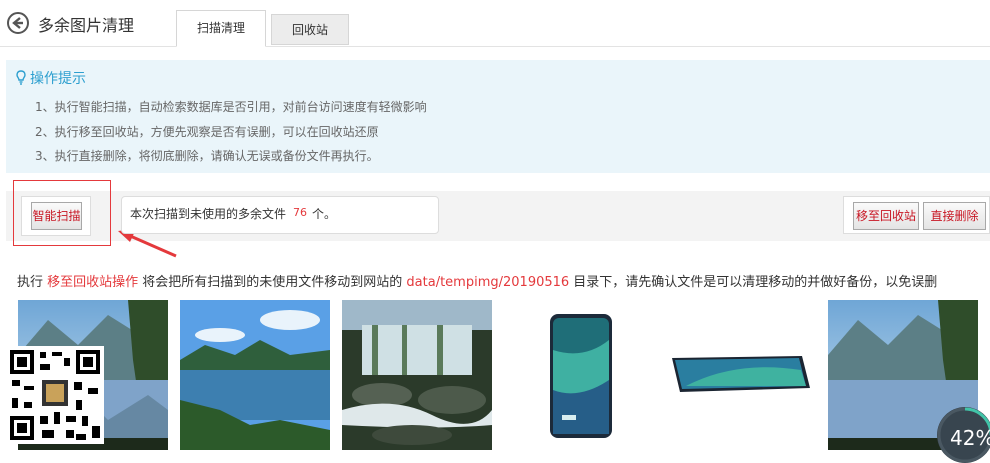 This screenshot has width=990, height=463. I want to click on lightbulb-icon, so click(21, 77).